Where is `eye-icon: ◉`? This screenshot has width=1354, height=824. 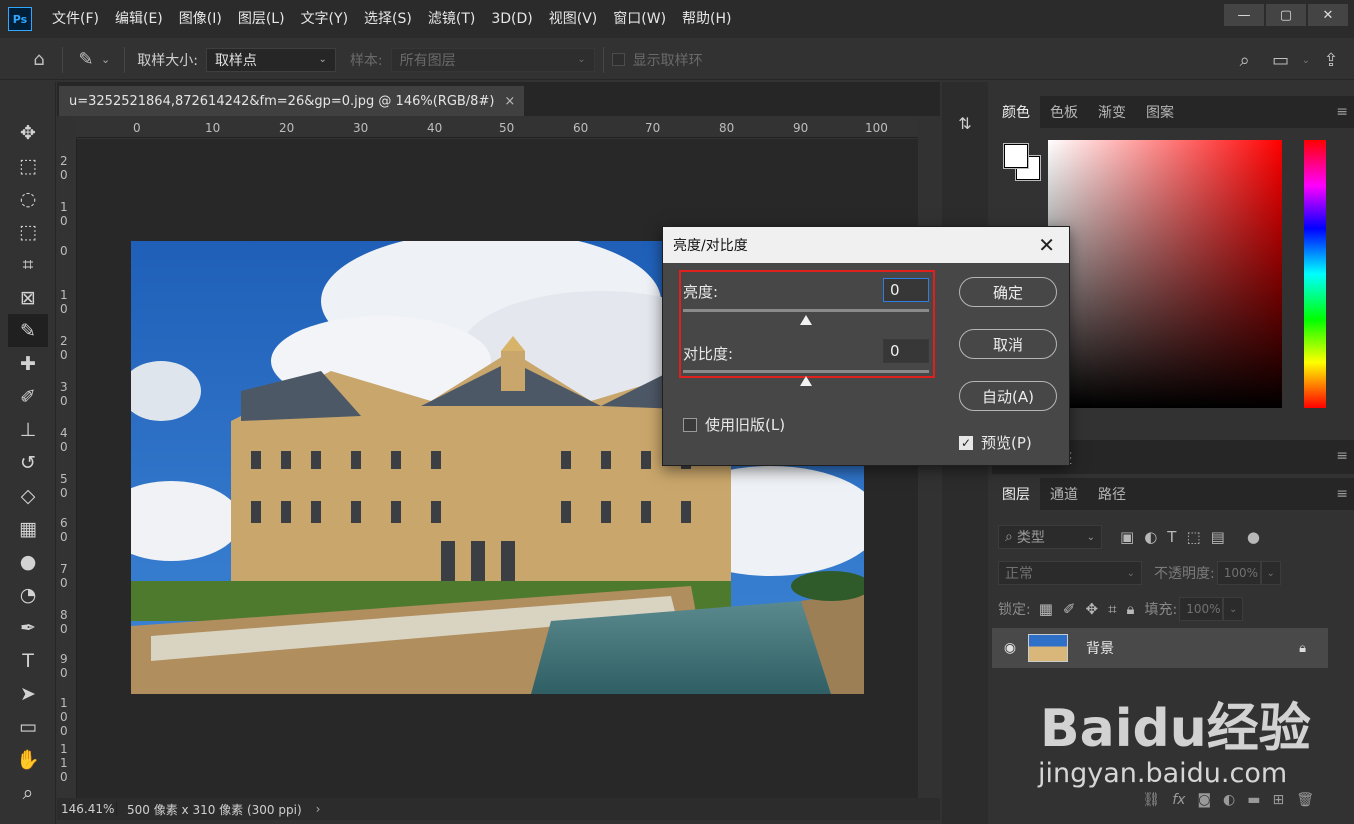 eye-icon: ◉ is located at coordinates (1010, 648).